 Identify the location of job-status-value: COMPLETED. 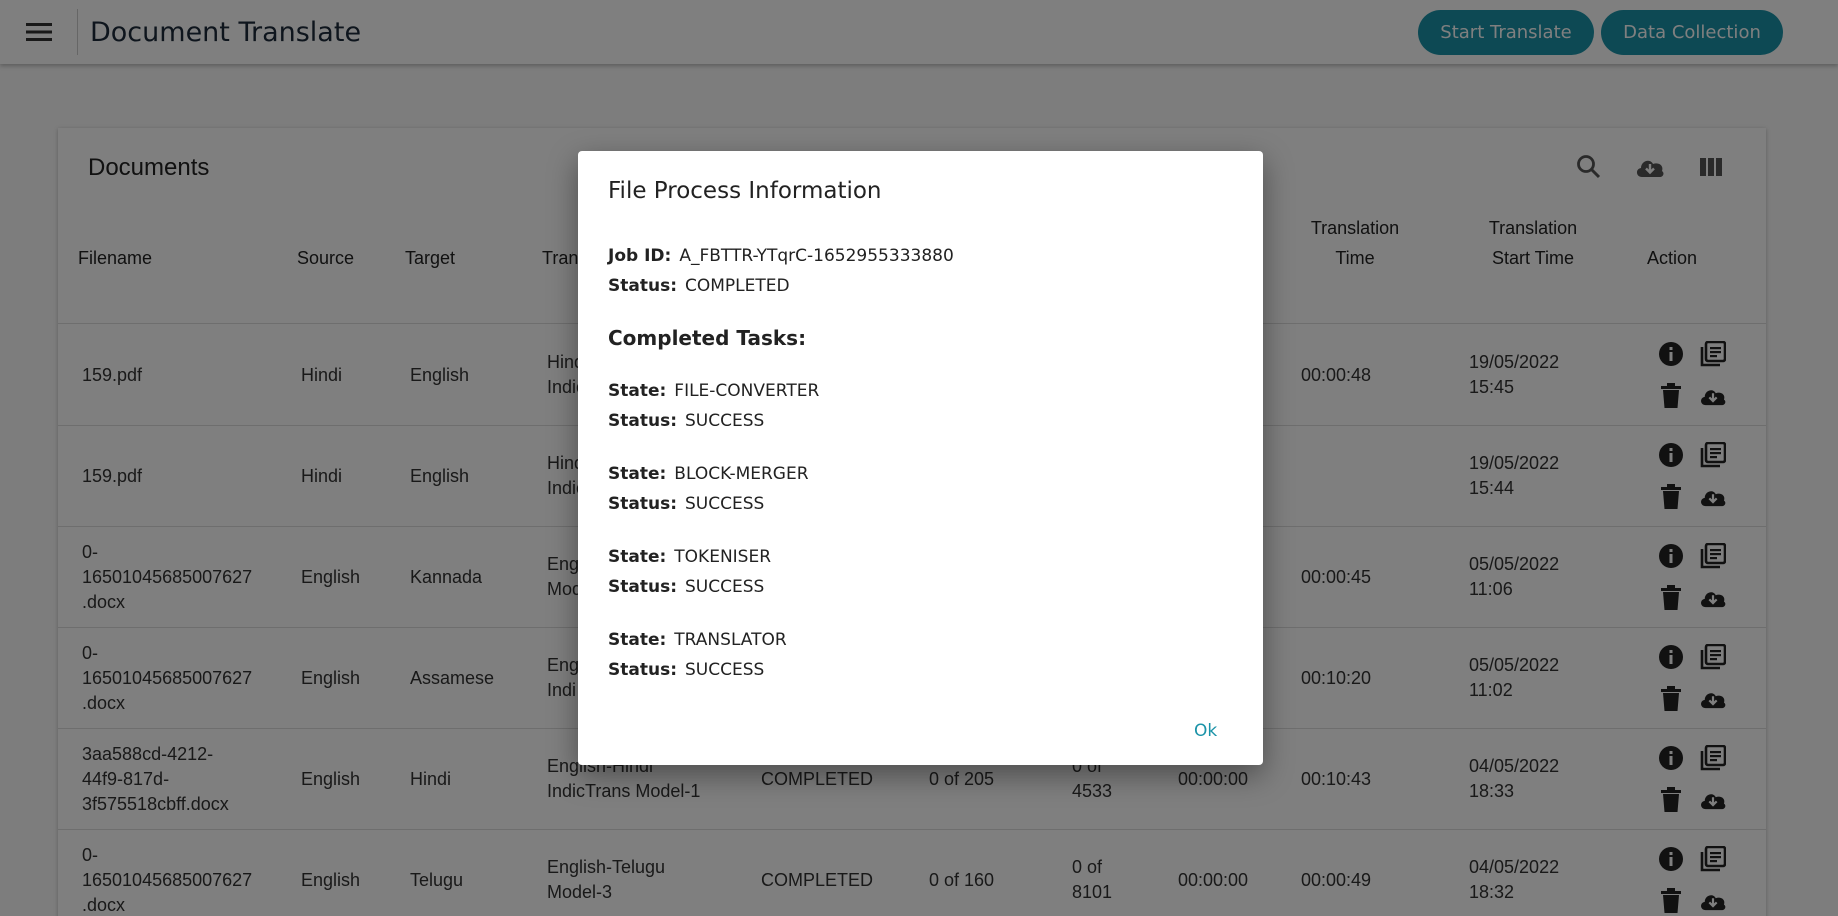
(737, 286).